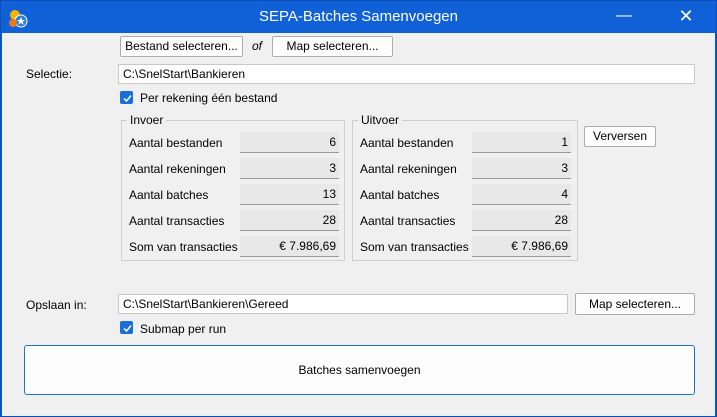  What do you see at coordinates (358, 17) in the screenshot?
I see `title-bar: SEPA-Batches Samenvoegen — ✕` at bounding box center [358, 17].